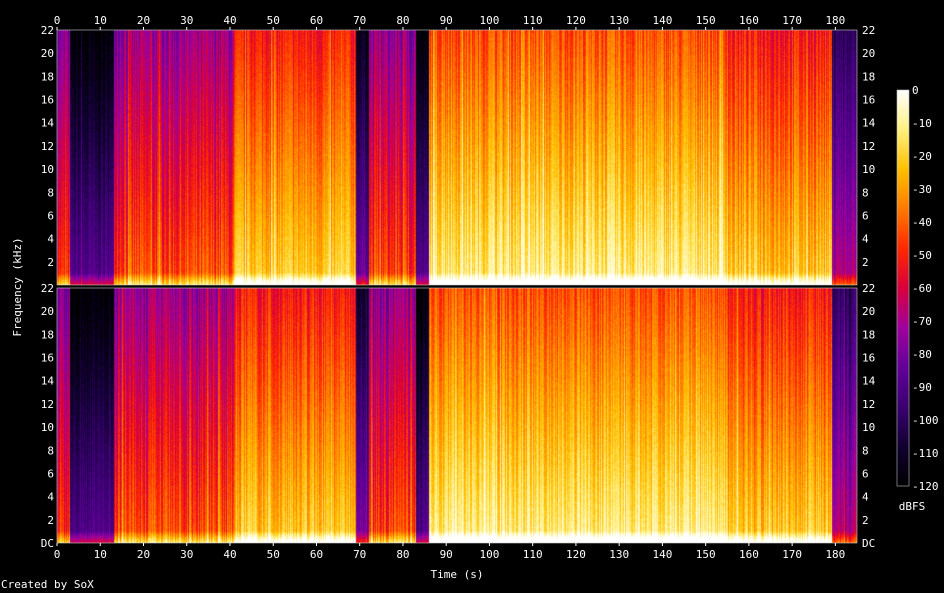 The height and width of the screenshot is (593, 944). What do you see at coordinates (922, 123) in the screenshot?
I see `colorbar-tick-label: -10` at bounding box center [922, 123].